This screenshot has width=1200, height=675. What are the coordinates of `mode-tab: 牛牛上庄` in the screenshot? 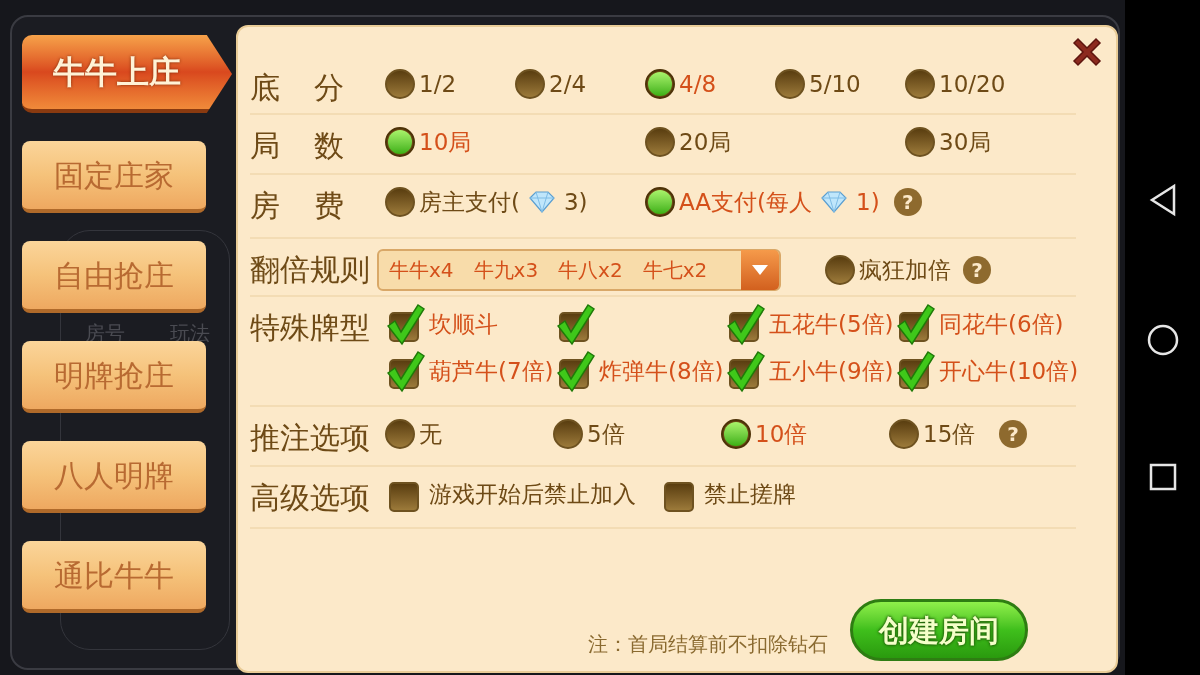 It's located at (127, 74).